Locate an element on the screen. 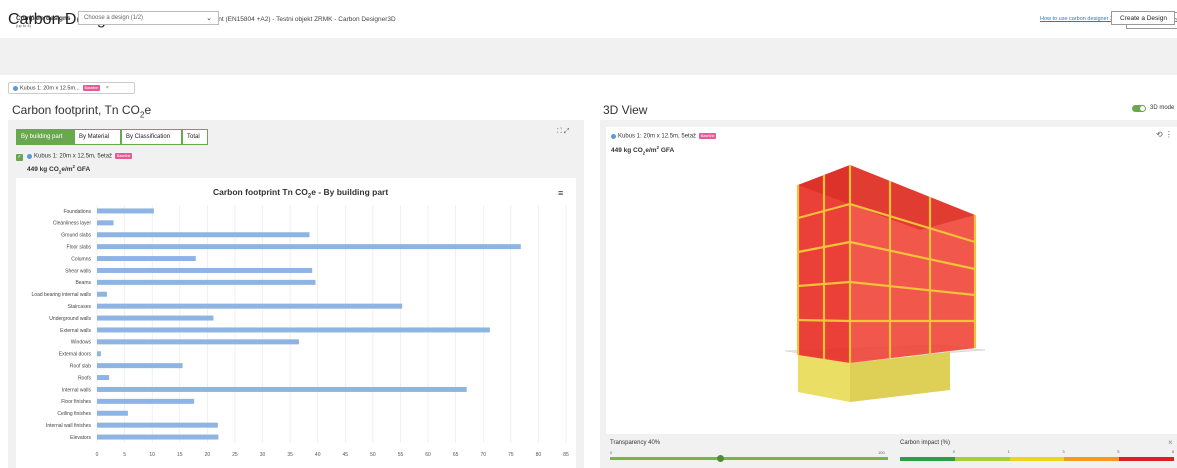 The image size is (1177, 468). category-label: Shear walls is located at coordinates (78, 271).